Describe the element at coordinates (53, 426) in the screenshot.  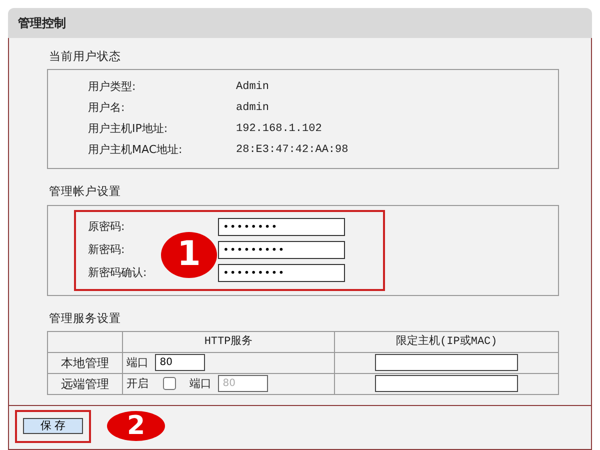
I see `save-button: 保 存` at that location.